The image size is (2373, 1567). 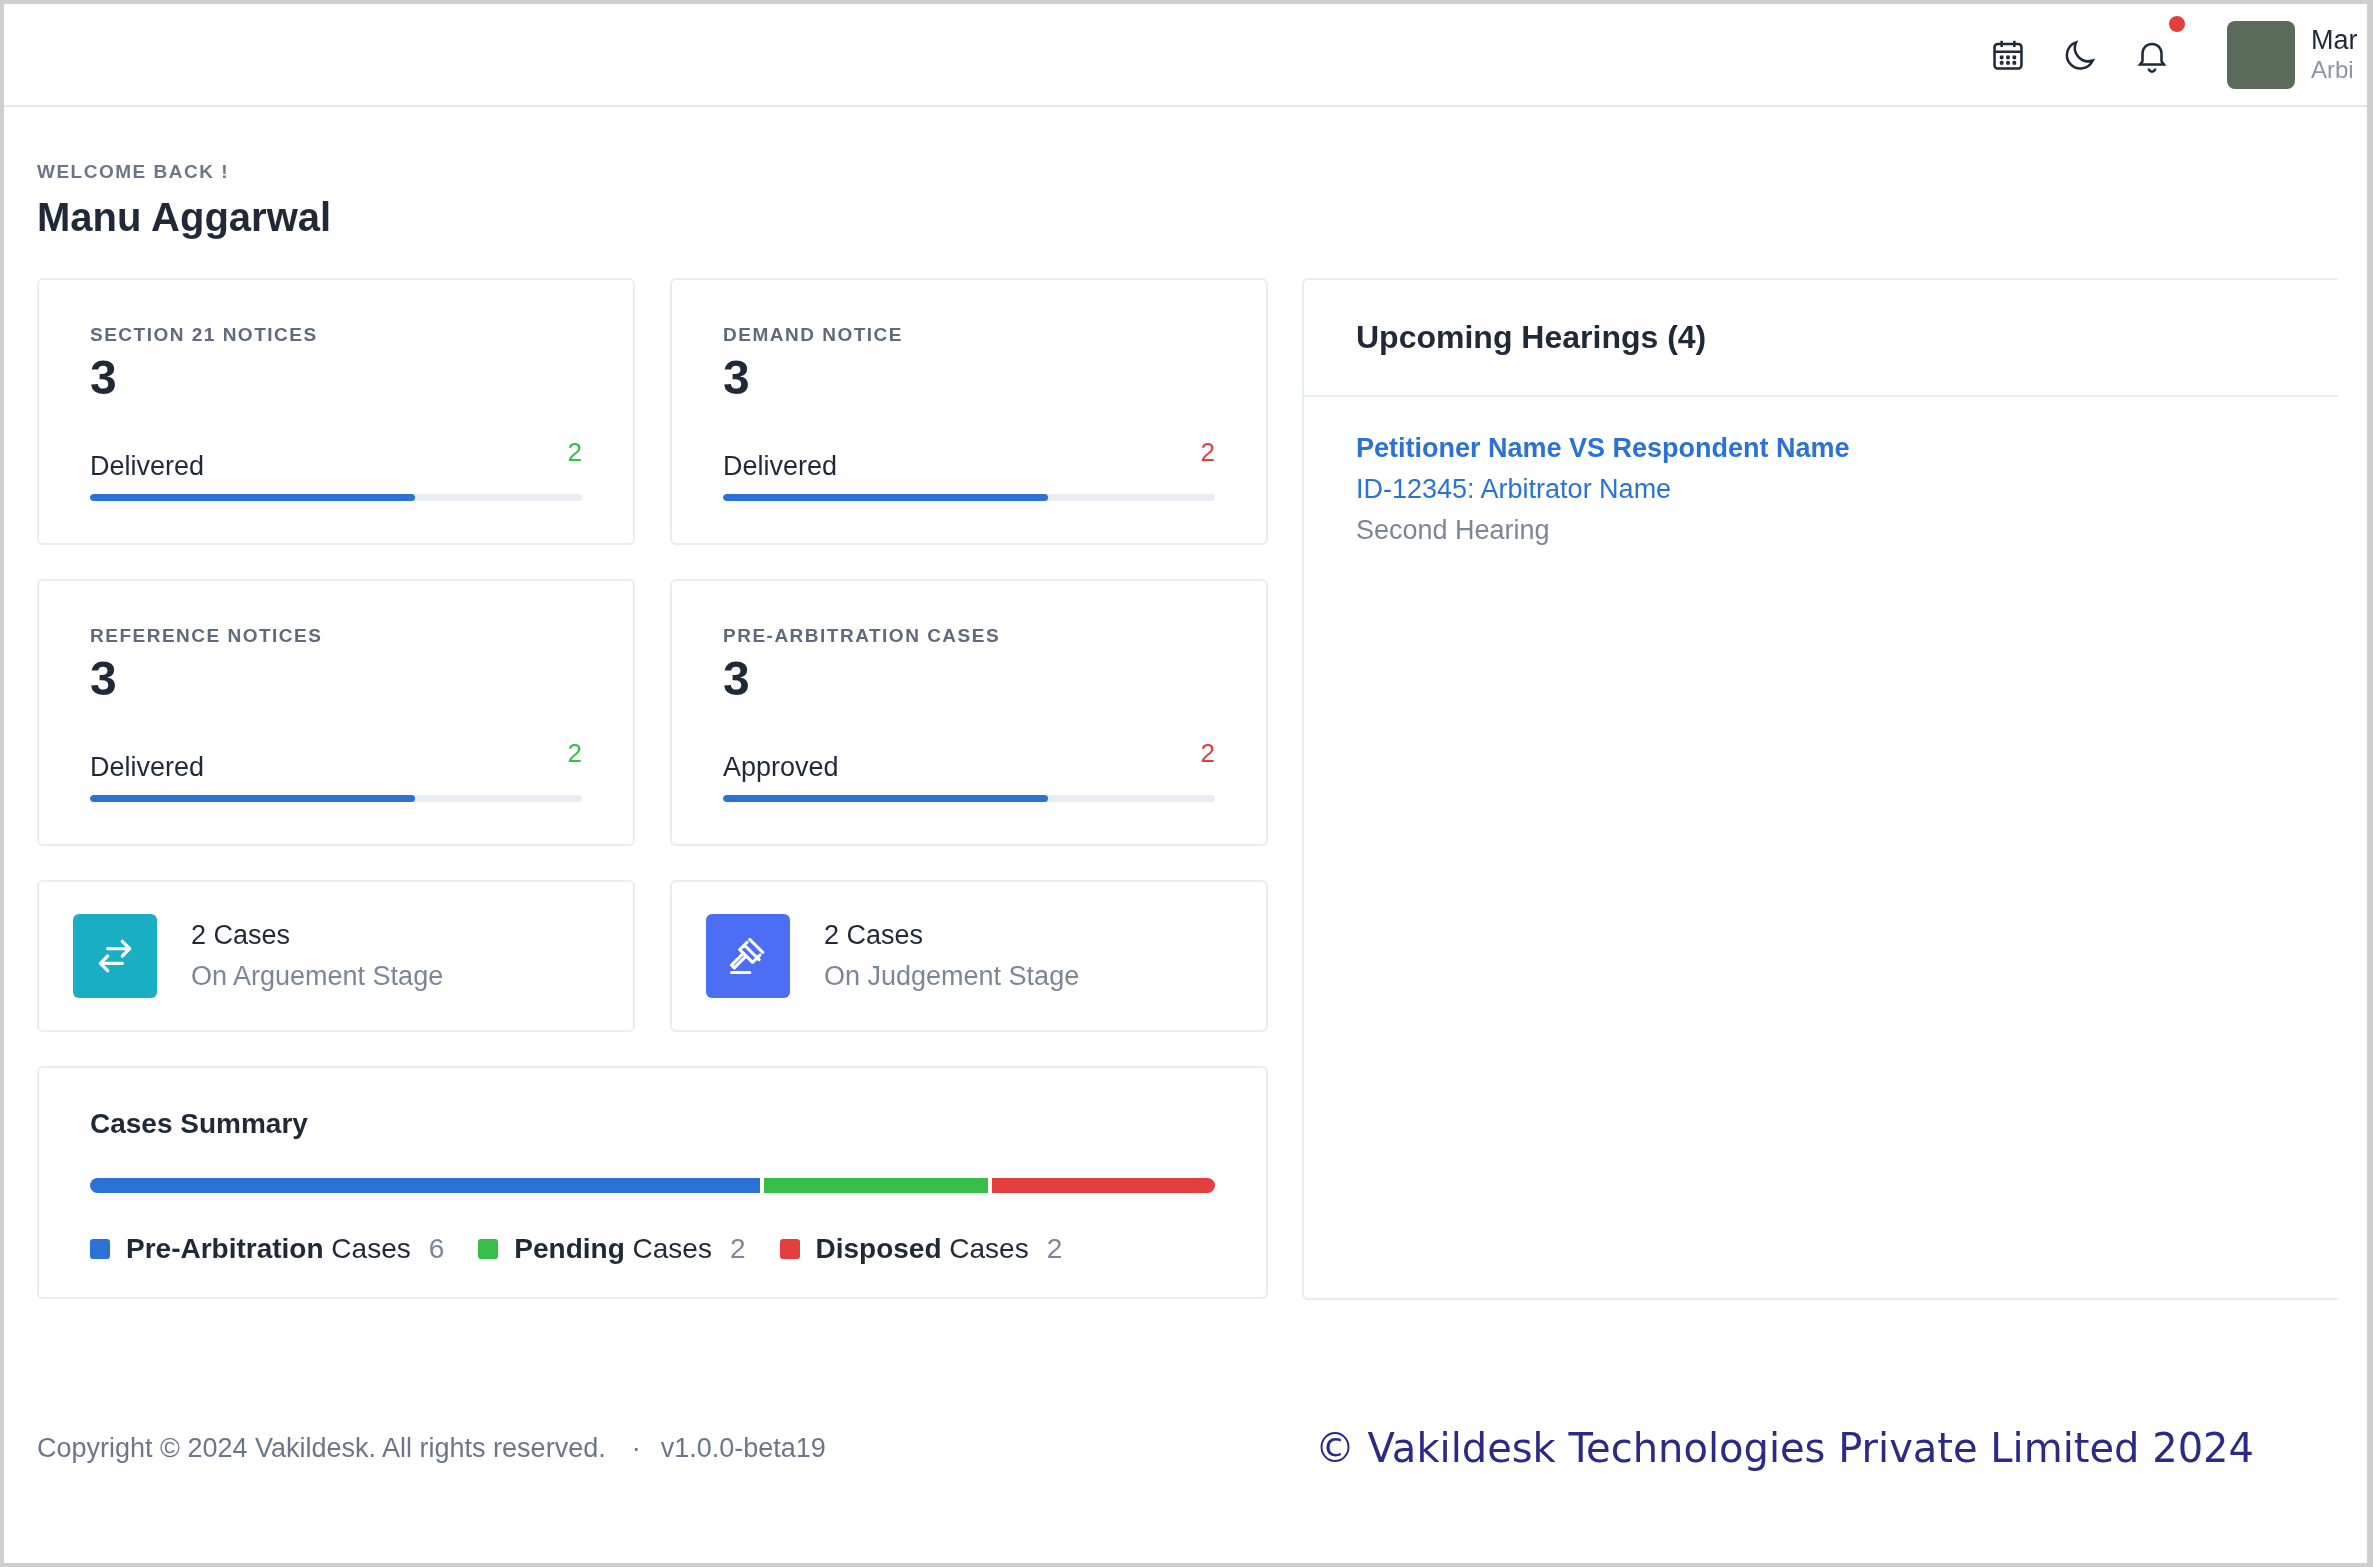 I want to click on card-title: REFERENCE NOTICES, so click(x=207, y=636).